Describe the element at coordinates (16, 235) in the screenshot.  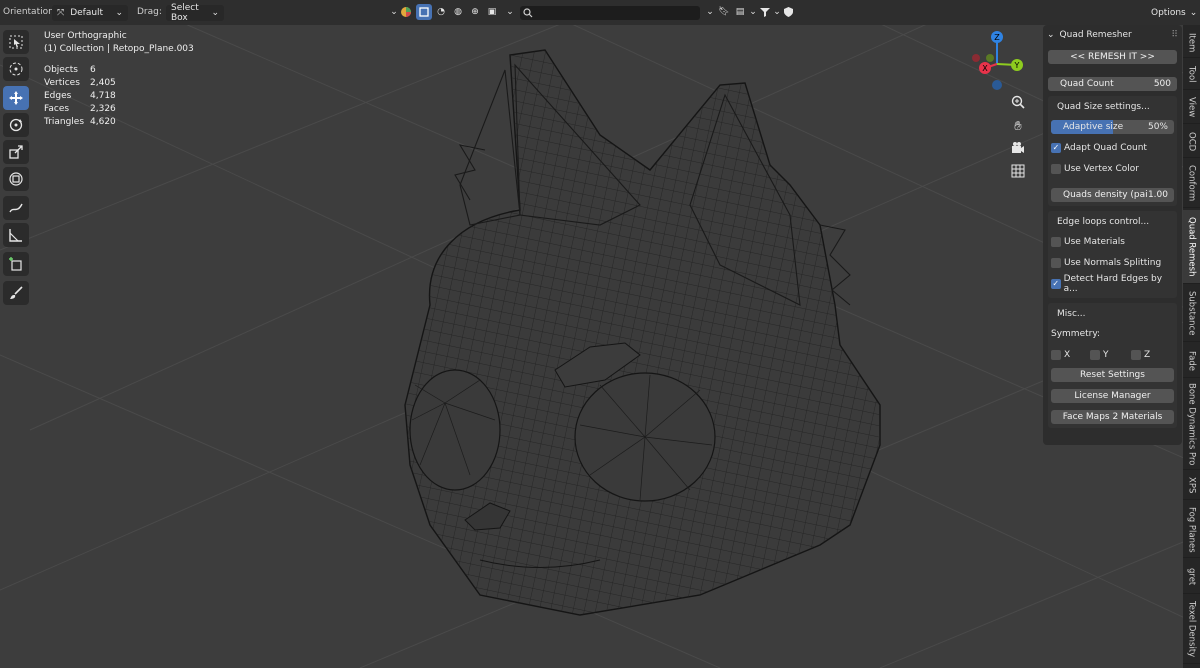
I see `measure-tool` at that location.